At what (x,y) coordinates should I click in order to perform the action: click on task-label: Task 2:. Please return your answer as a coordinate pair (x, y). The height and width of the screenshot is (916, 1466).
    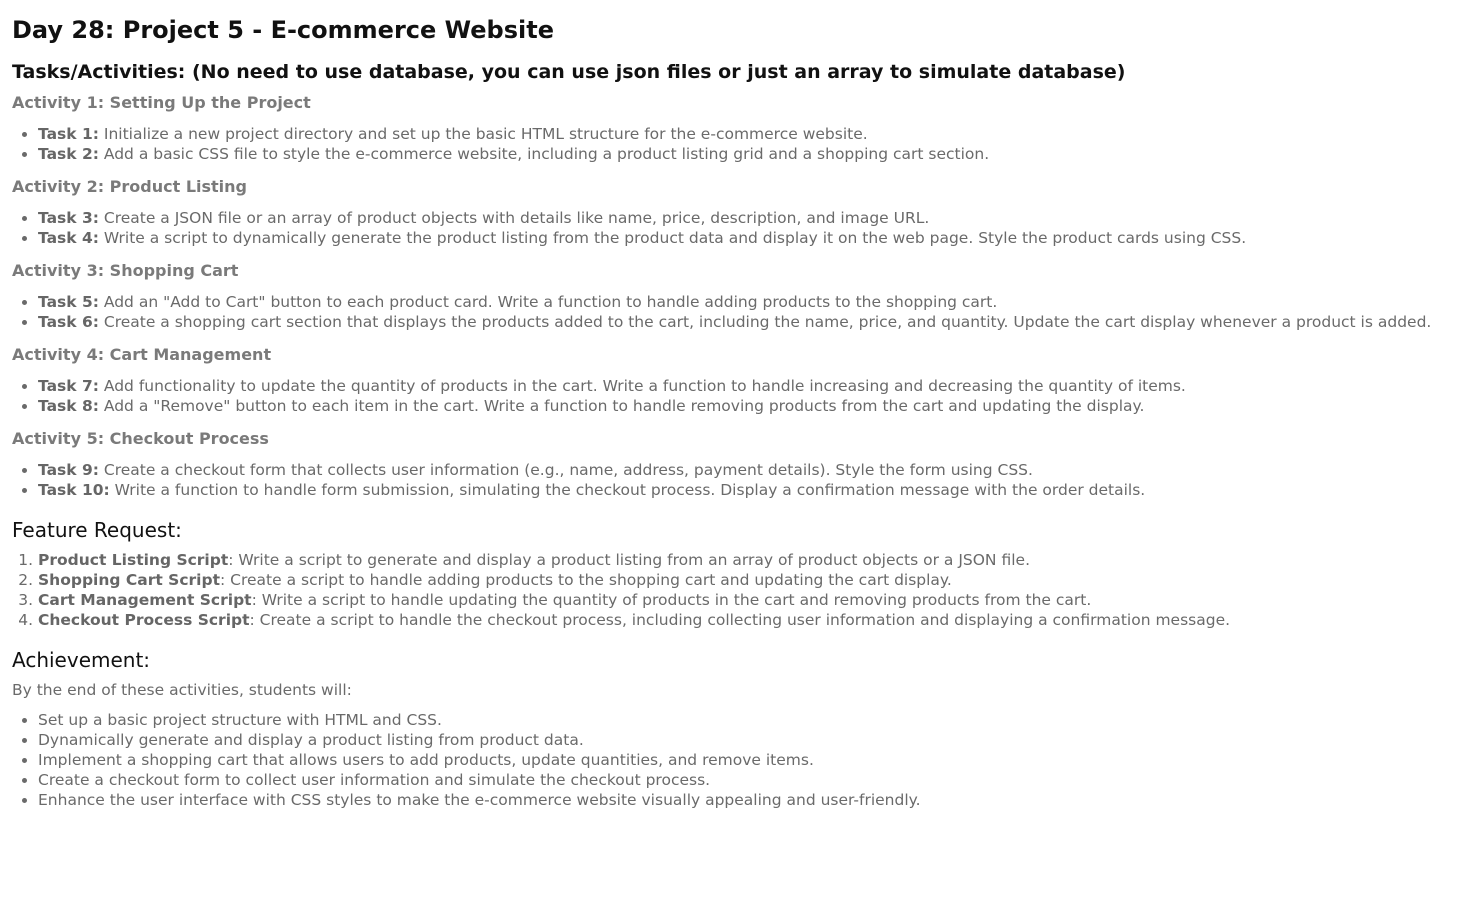
    Looking at the image, I should click on (68, 154).